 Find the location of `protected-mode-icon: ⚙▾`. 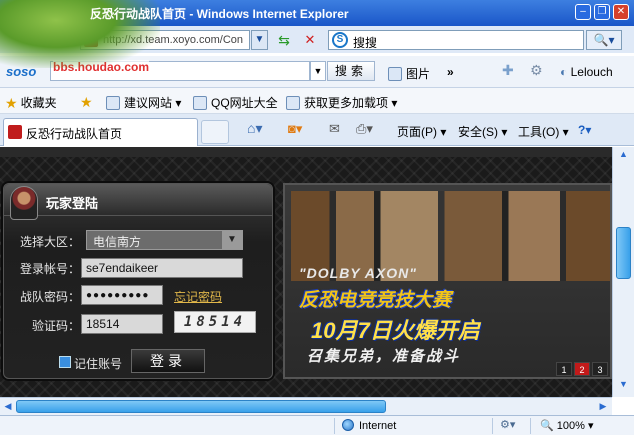

protected-mode-icon: ⚙▾ is located at coordinates (507, 424).